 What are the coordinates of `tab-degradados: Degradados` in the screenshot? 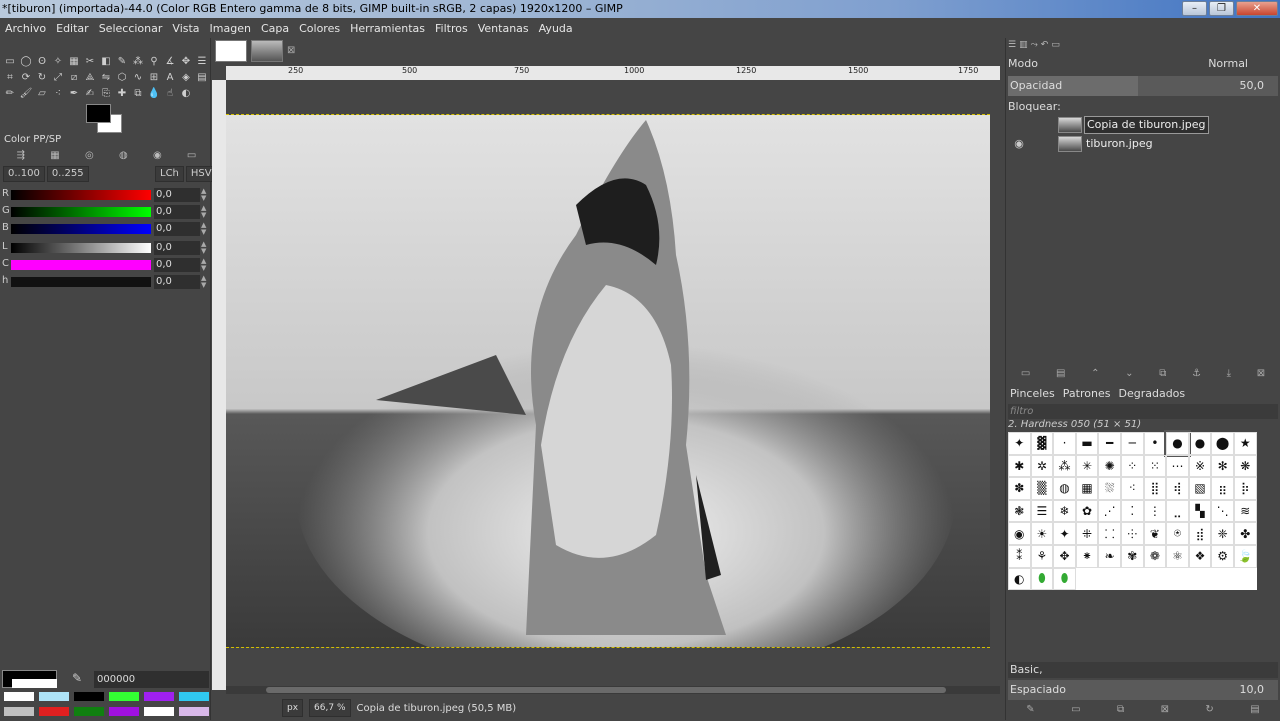 It's located at (1150, 394).